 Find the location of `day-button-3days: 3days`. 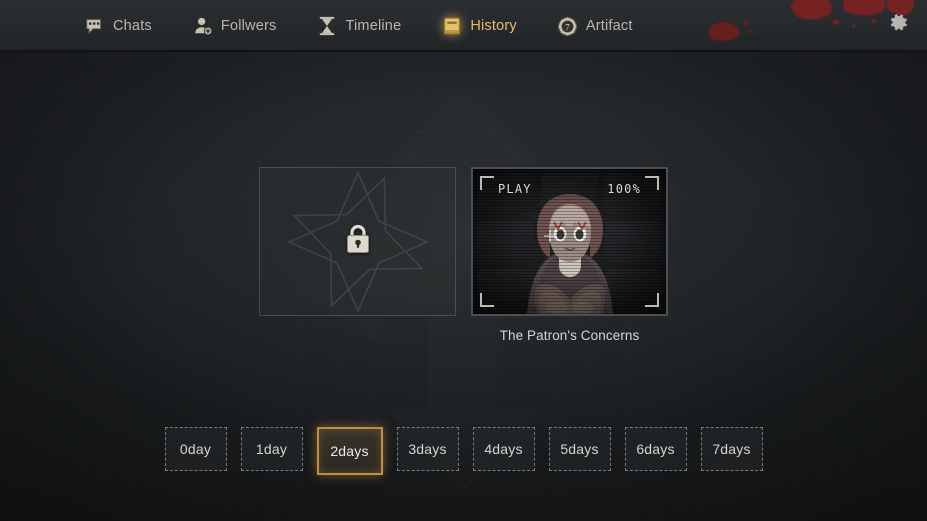

day-button-3days: 3days is located at coordinates (427, 449).